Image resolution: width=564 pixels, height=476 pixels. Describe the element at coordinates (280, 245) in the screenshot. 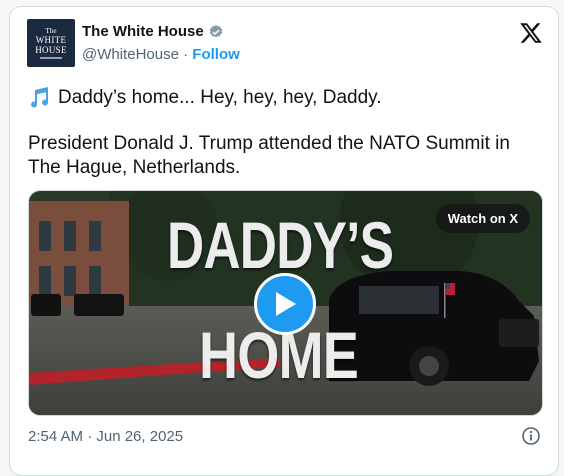

I see `overlay-title-line-1: DADDY’S` at that location.